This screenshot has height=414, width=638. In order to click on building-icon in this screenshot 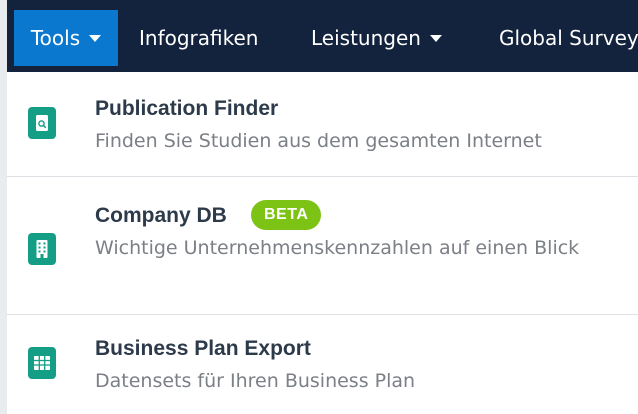, I will do `click(42, 249)`.